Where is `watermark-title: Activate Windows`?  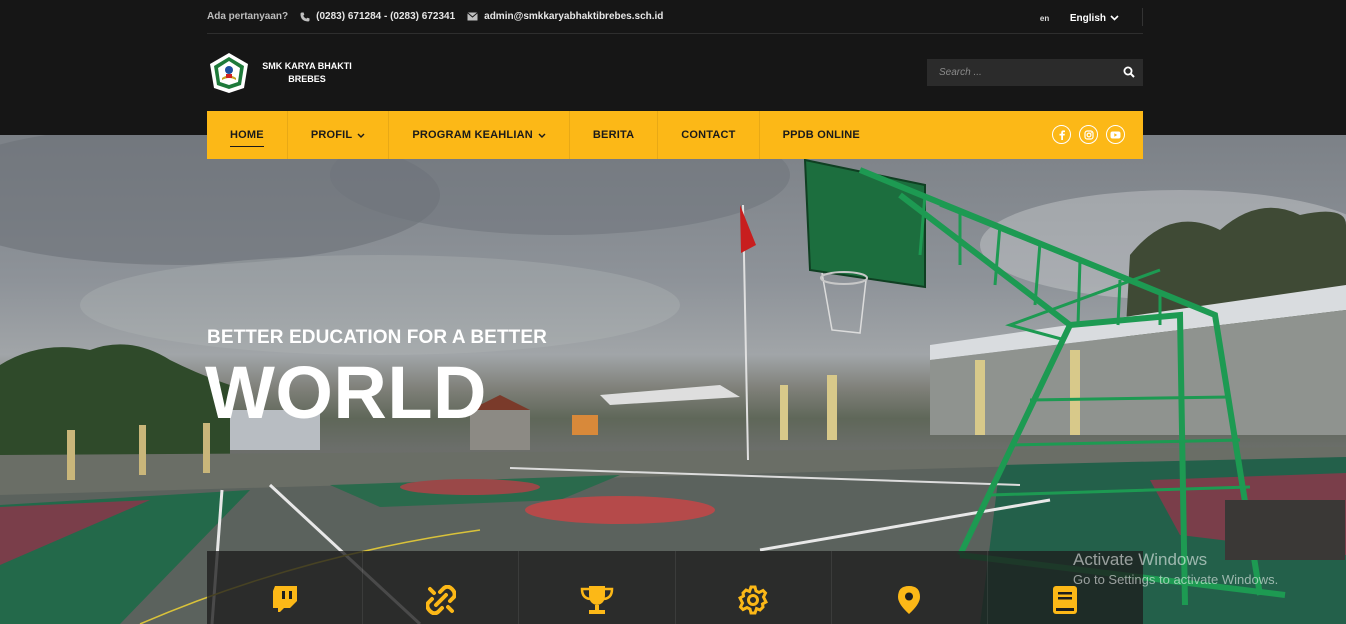
watermark-title: Activate Windows is located at coordinates (1140, 559).